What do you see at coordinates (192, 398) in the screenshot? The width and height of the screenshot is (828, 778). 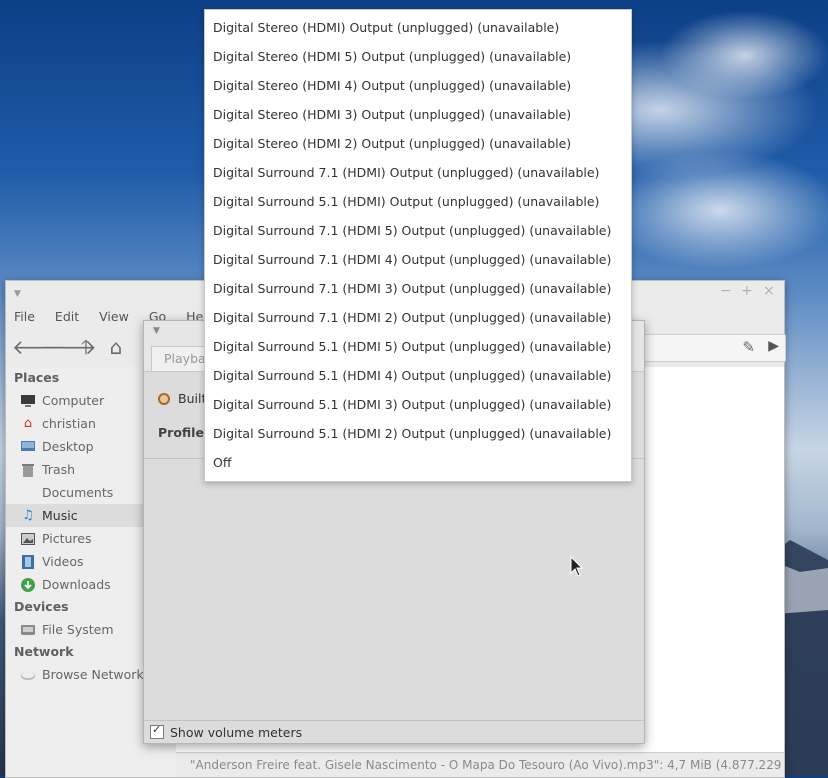 I see `card-name: Built` at bounding box center [192, 398].